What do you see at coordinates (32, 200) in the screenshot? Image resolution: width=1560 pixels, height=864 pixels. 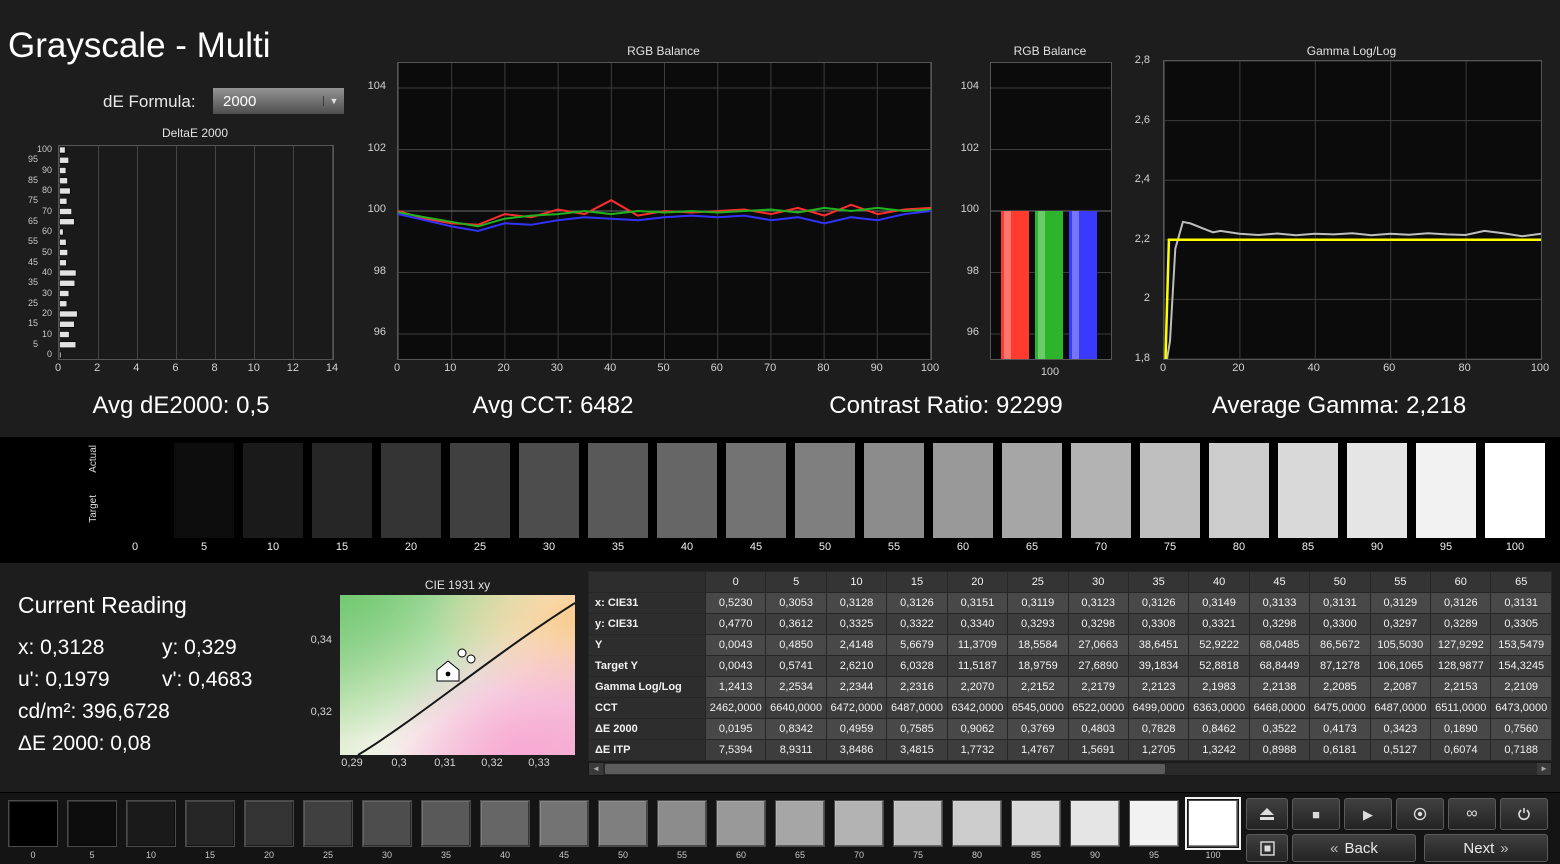 I see `deltae-y-tick: 75` at bounding box center [32, 200].